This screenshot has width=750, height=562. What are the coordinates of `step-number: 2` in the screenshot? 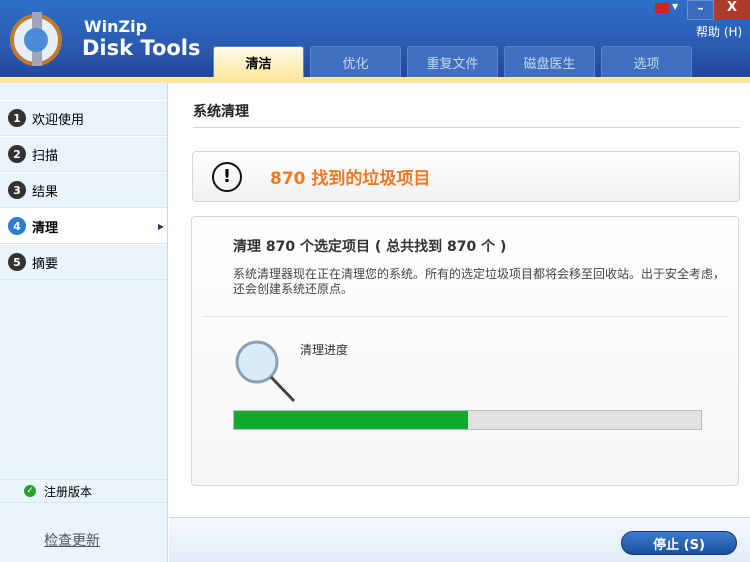 It's located at (17, 154).